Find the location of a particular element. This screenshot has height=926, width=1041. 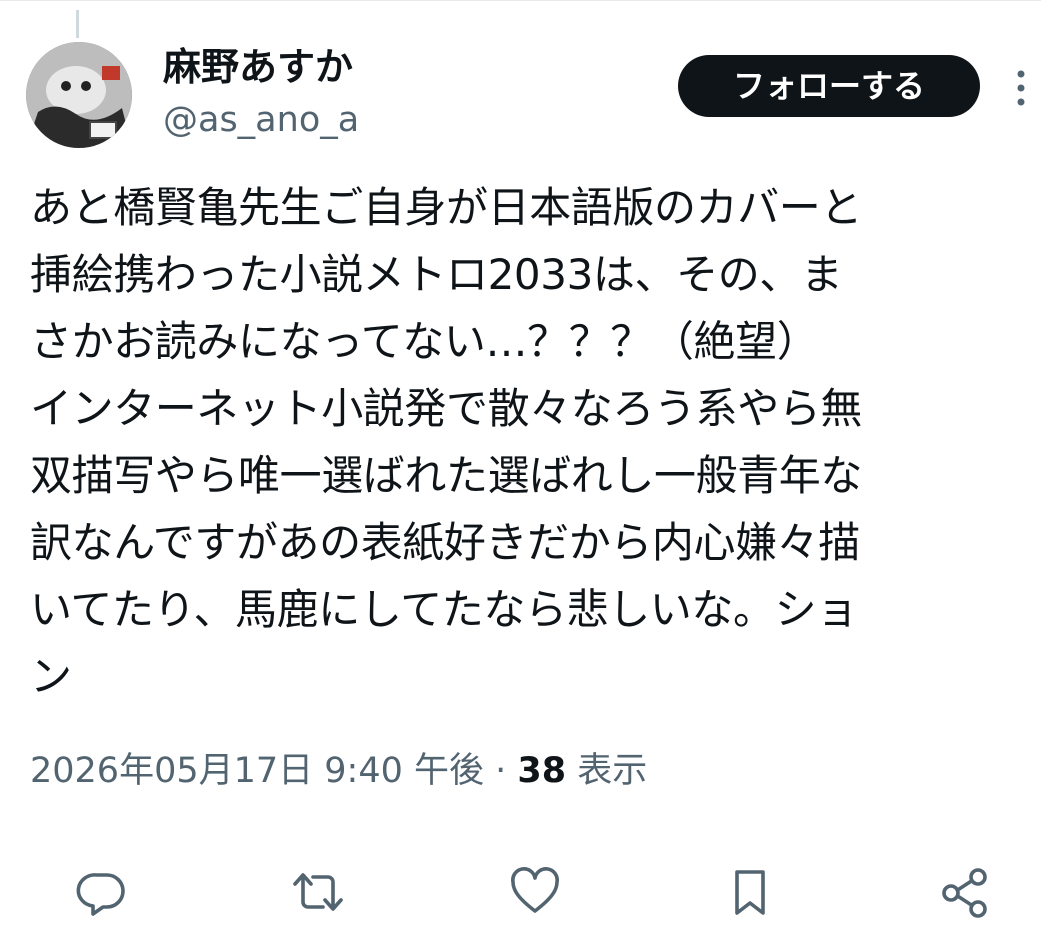

tweet-text-line: 訳なんですがあの表紙好きだから内心嫌々描 is located at coordinates (445, 542).